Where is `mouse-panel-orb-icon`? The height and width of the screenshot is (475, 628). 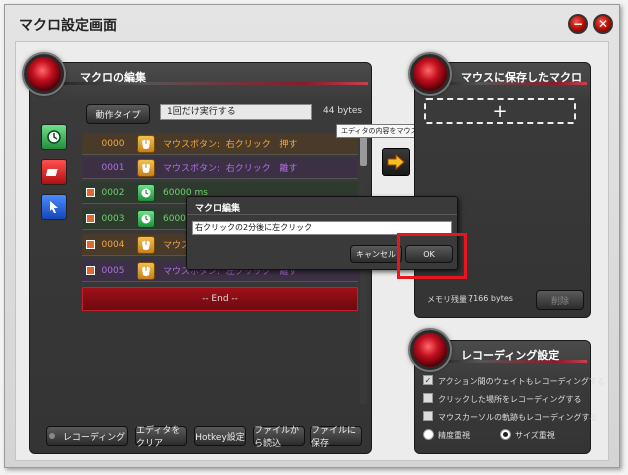 mouse-panel-orb-icon is located at coordinates (430, 74).